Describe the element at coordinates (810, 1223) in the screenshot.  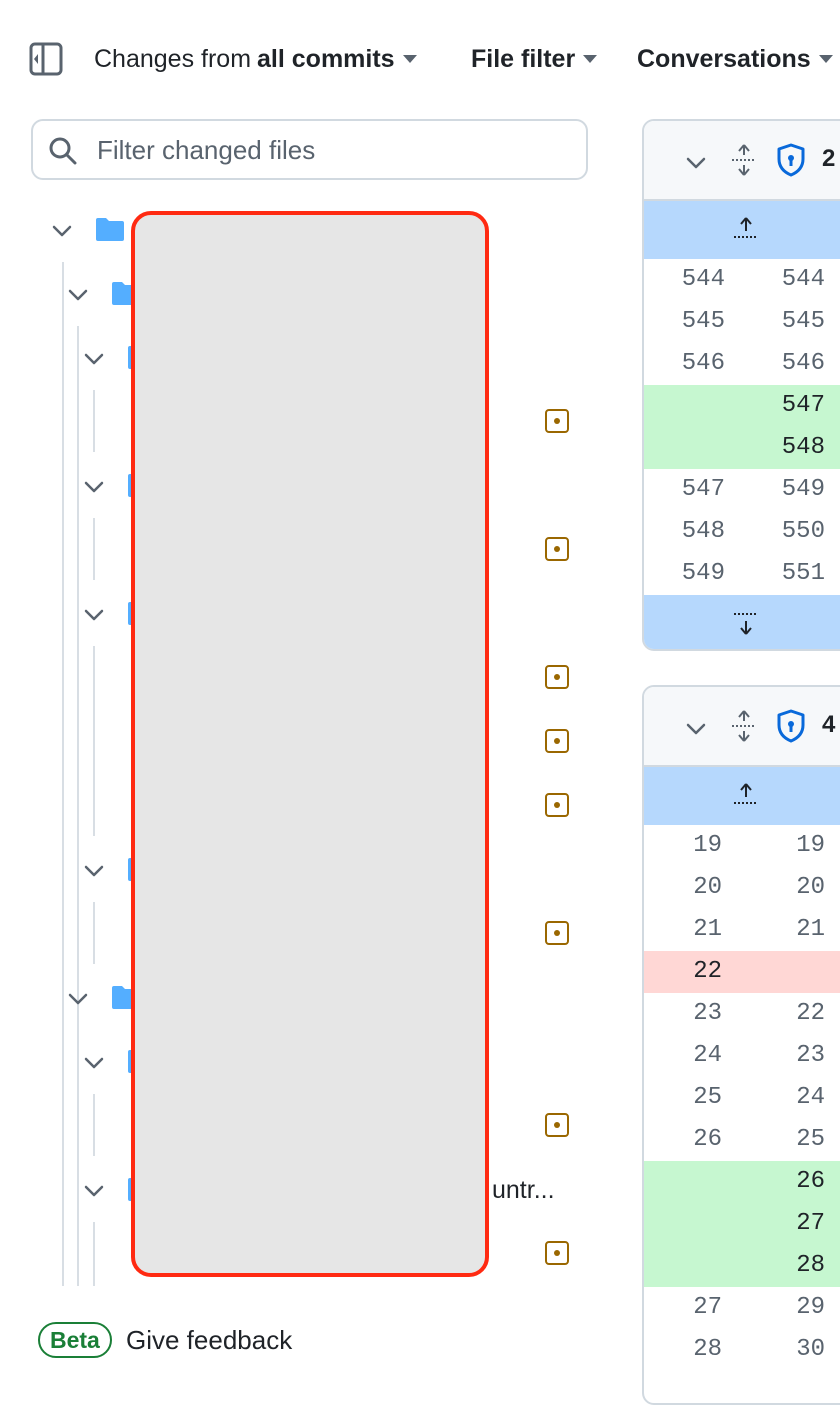
I see `new-line-number: 27` at that location.